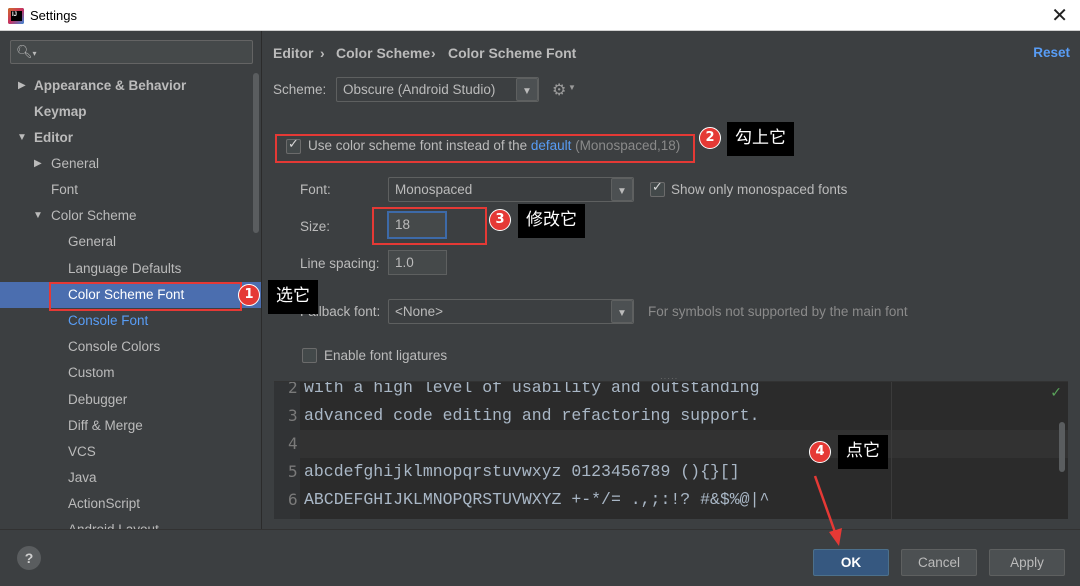 This screenshot has height=586, width=1080. What do you see at coordinates (760, 139) in the screenshot?
I see `annotation-callout-2: 勾上它` at bounding box center [760, 139].